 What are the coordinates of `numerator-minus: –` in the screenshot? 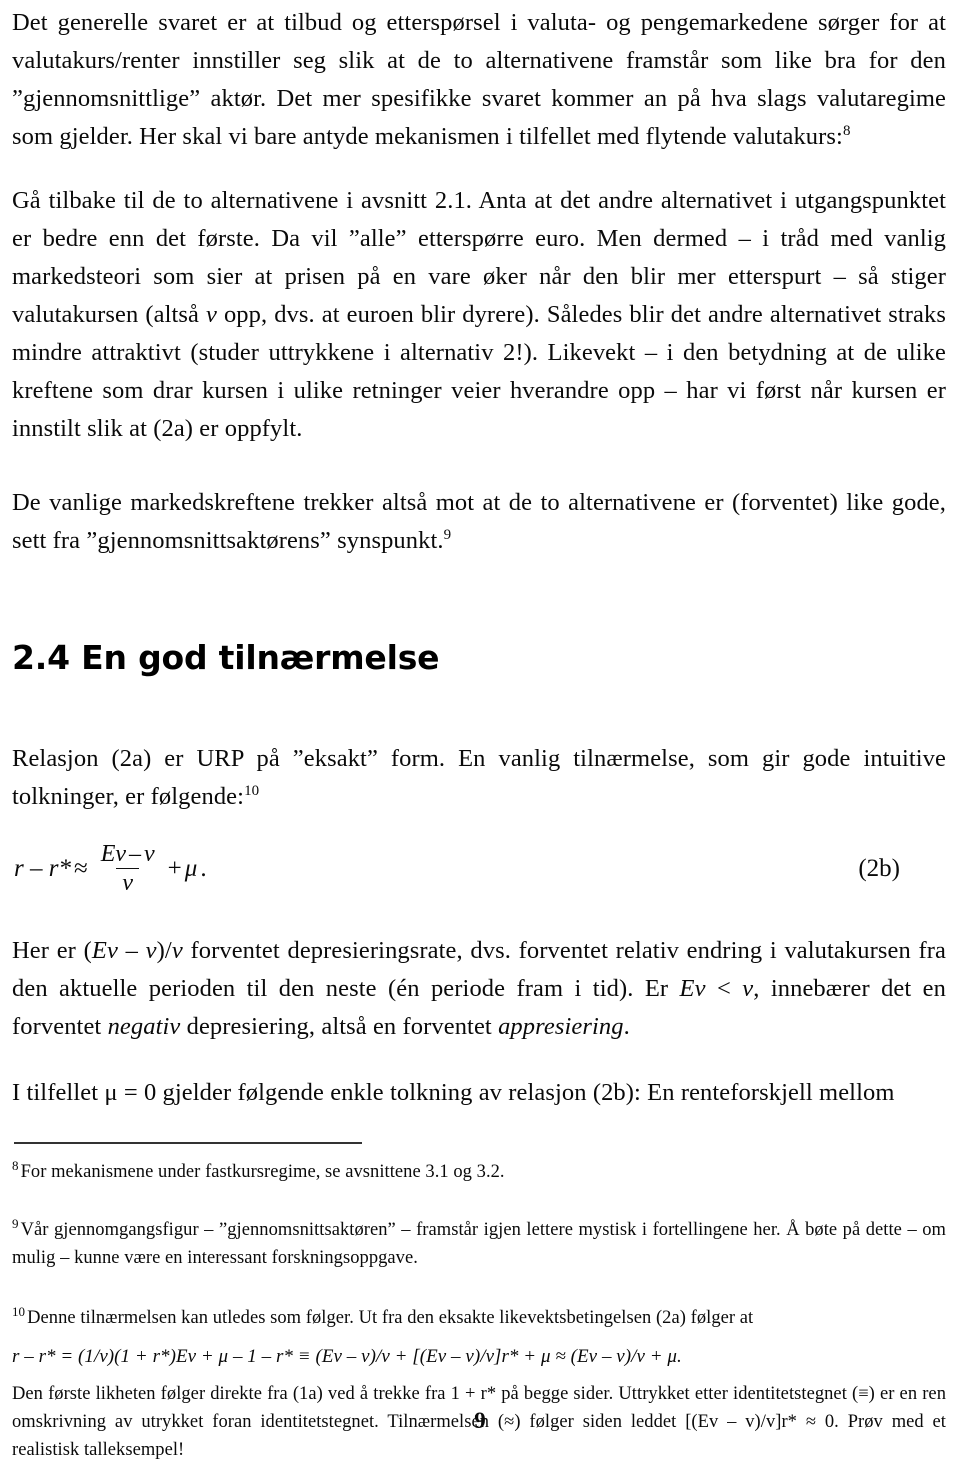 It's located at (135, 854).